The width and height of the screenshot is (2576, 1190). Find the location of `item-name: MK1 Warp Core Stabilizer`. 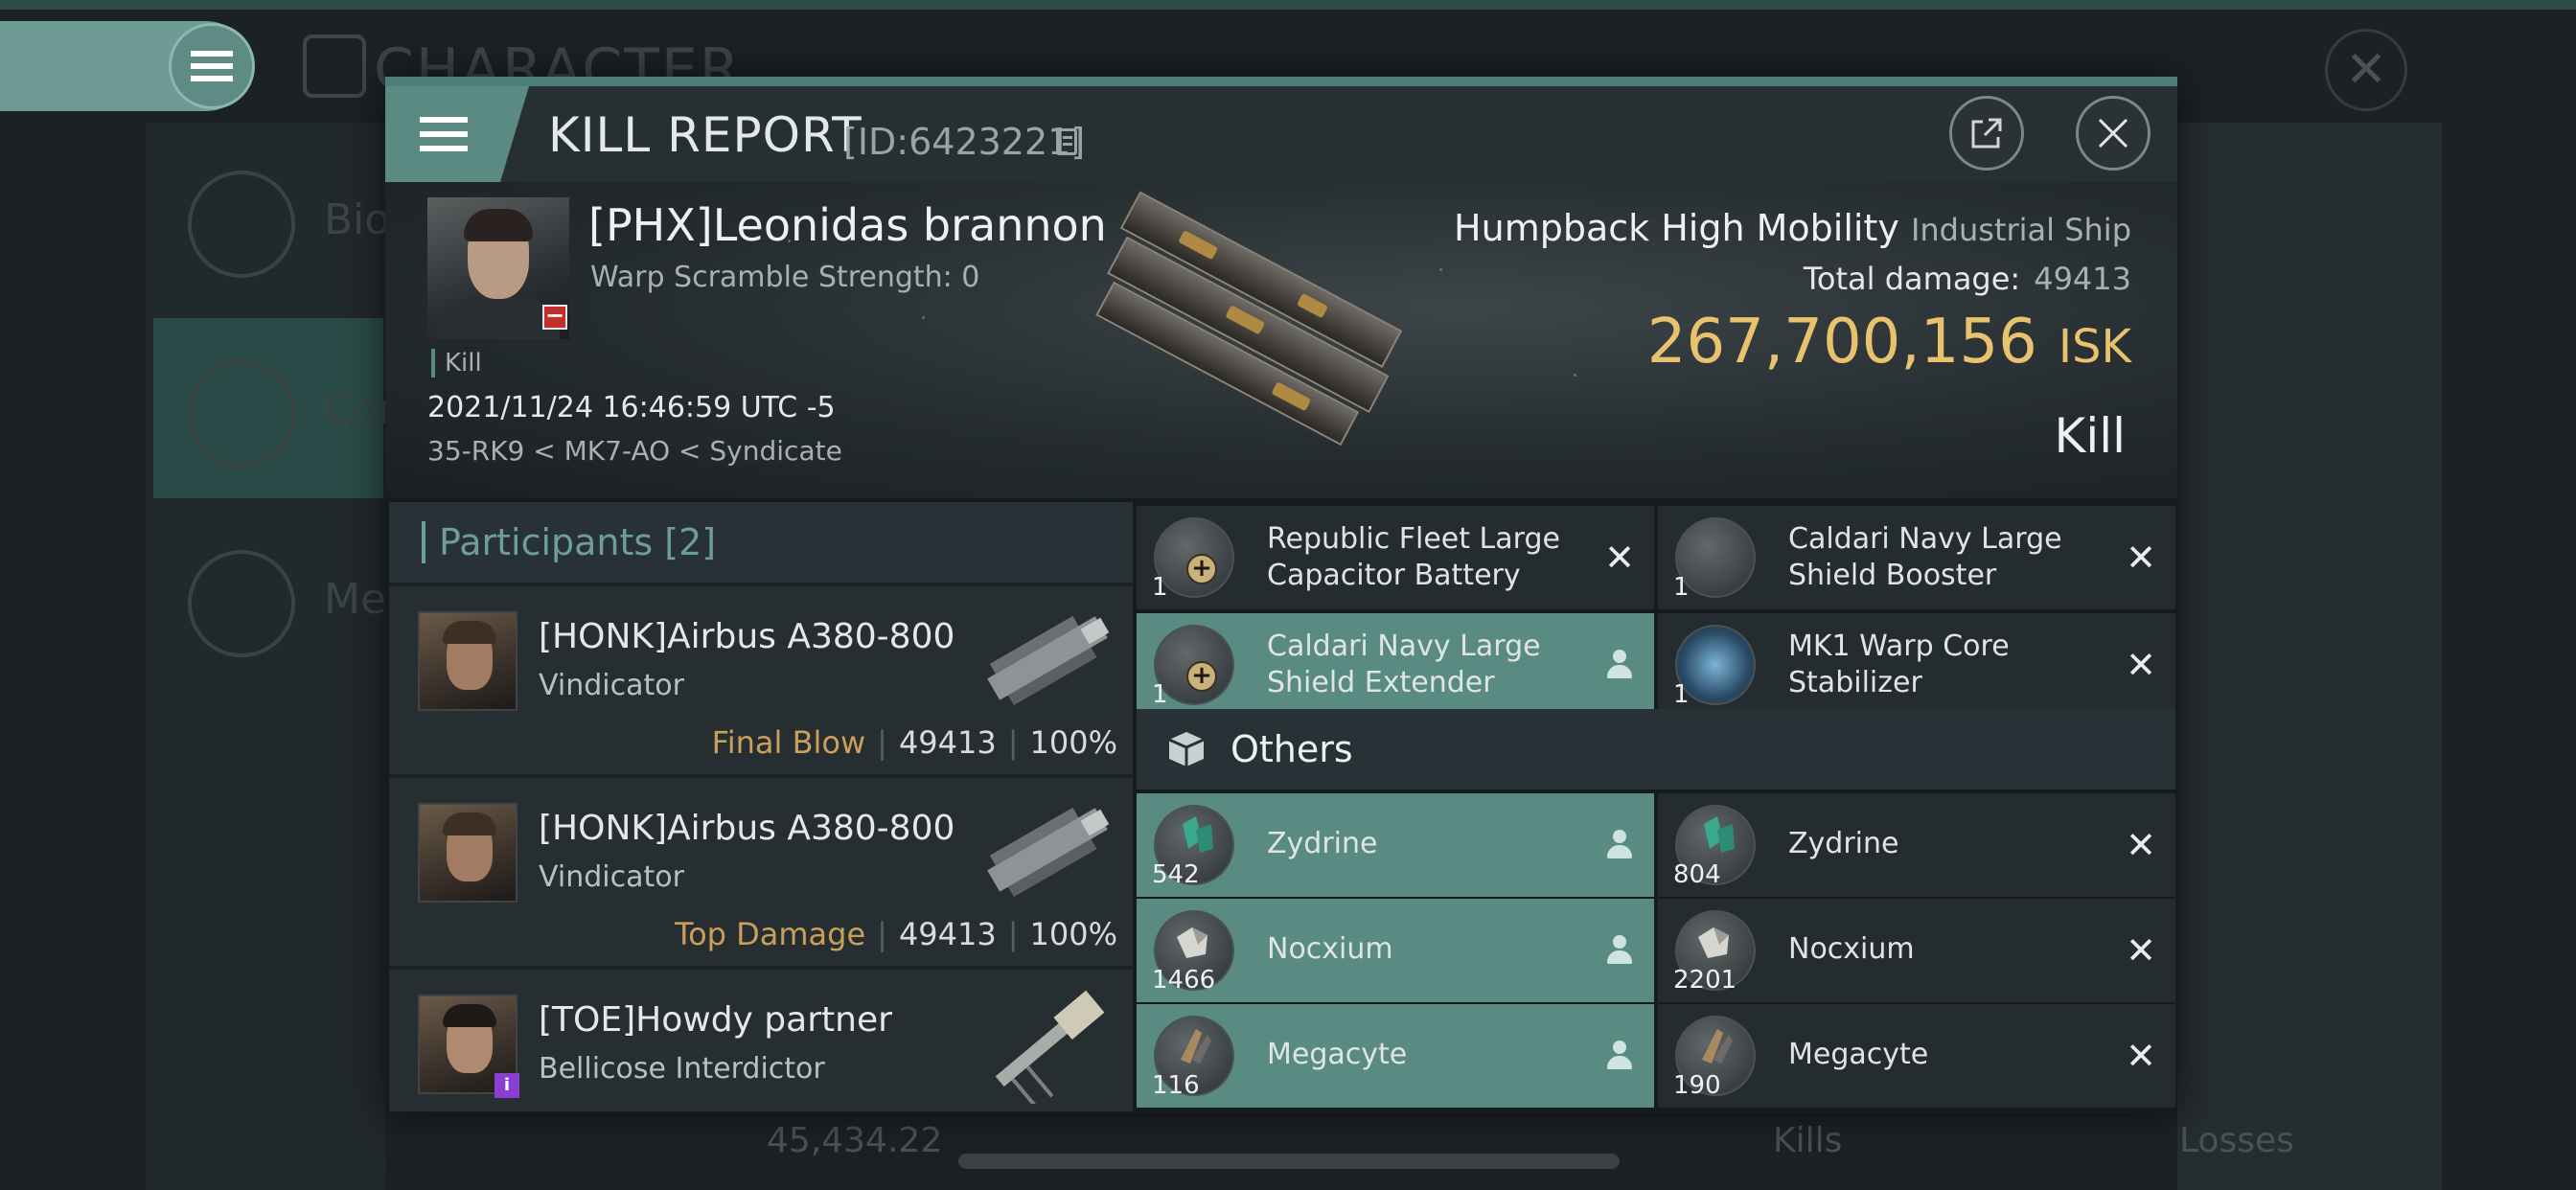

item-name: MK1 Warp Core Stabilizer is located at coordinates (1899, 664).